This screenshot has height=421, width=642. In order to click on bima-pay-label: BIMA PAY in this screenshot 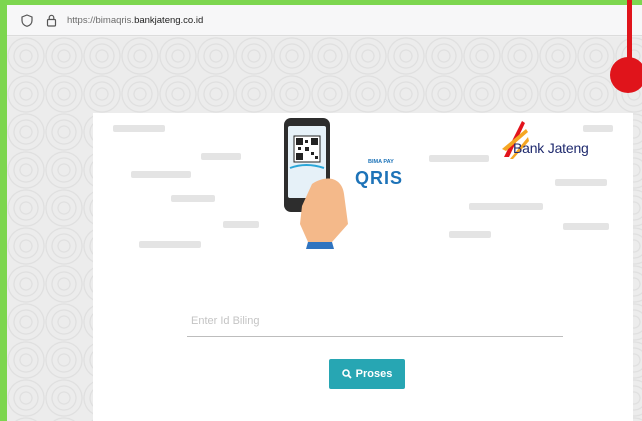, I will do `click(381, 162)`.